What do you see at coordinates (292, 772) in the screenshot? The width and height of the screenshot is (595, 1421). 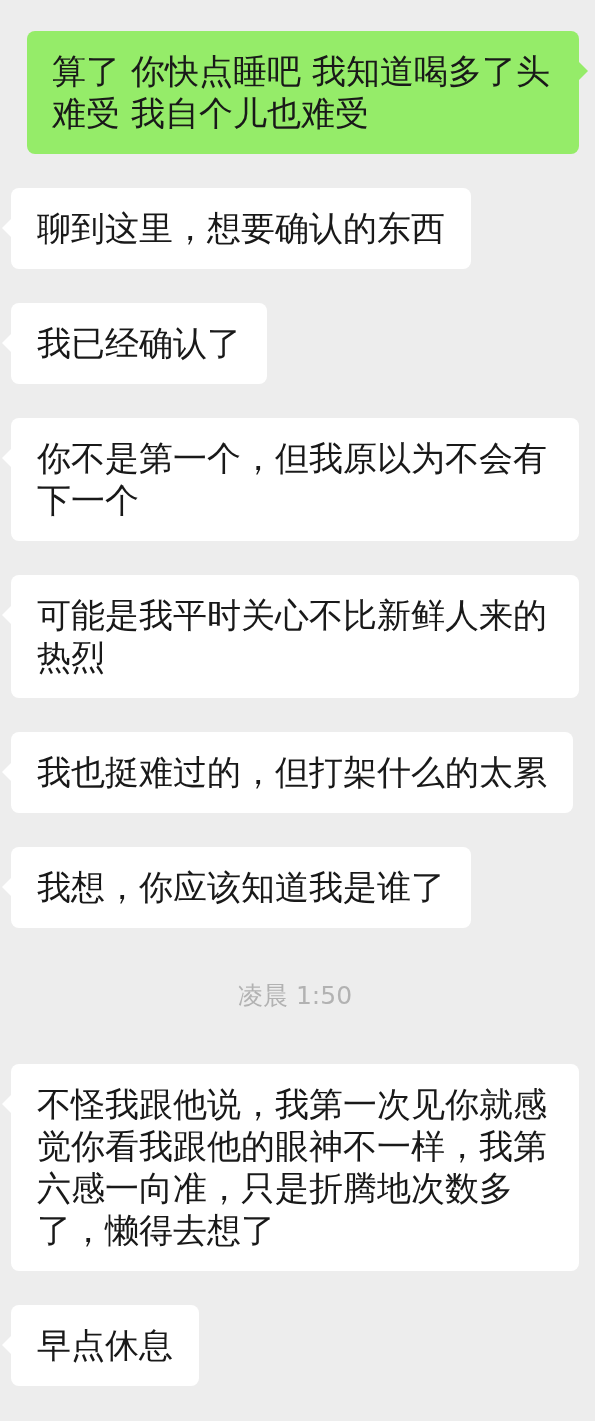 I see `received-message-bubble: 我也挺难过的，但打架什么的太累` at bounding box center [292, 772].